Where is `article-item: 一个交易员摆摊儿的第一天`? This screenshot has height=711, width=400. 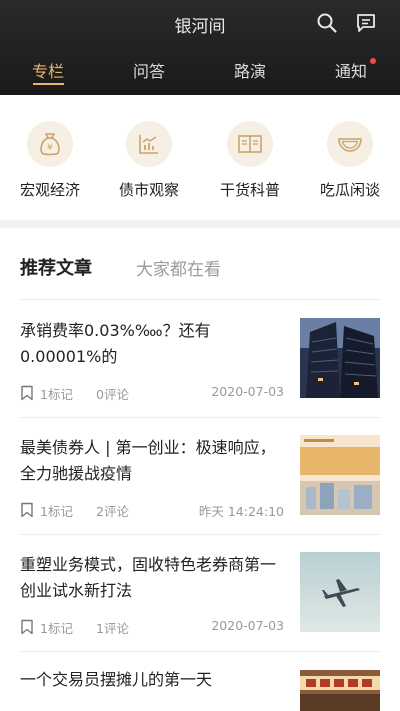
article-item: 一个交易员摆摊儿的第一天 is located at coordinates (200, 689).